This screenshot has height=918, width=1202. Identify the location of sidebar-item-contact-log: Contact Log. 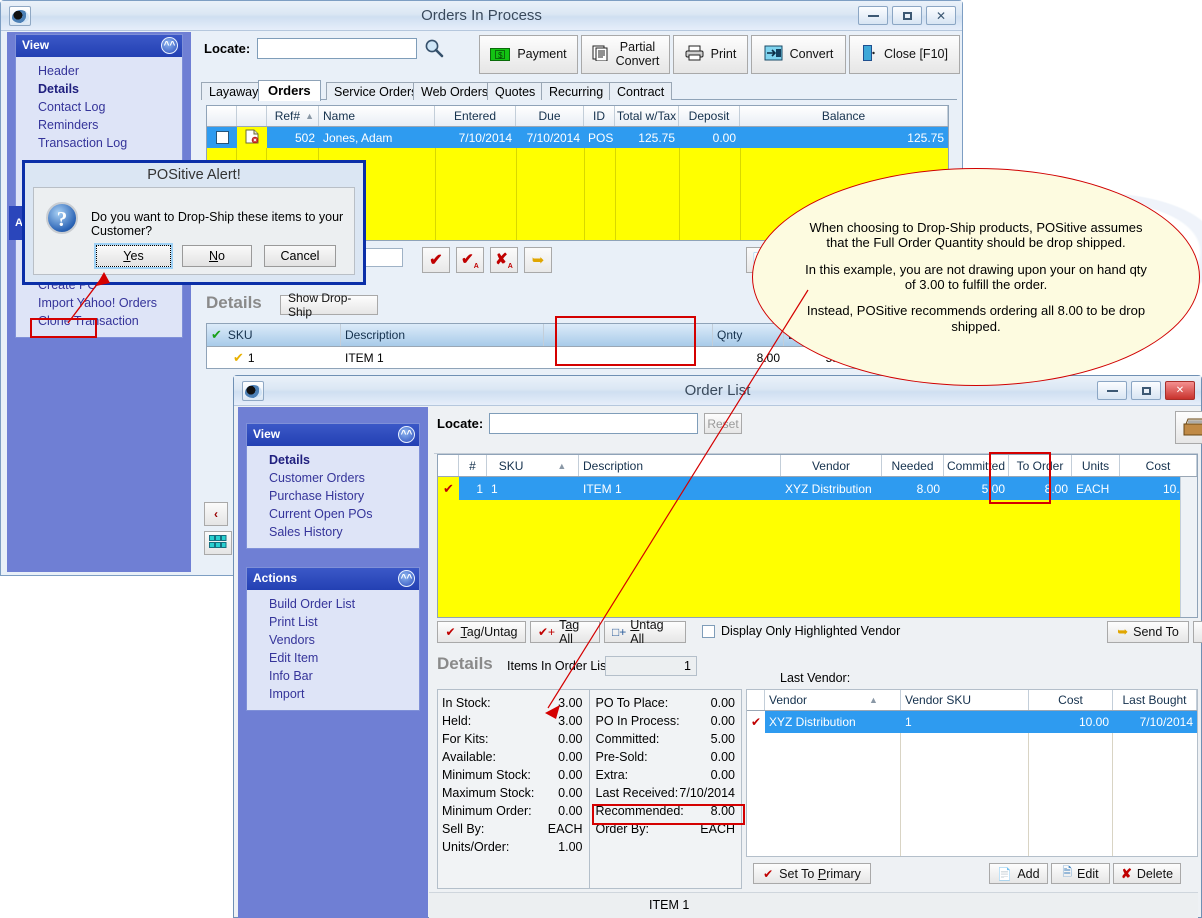
(99, 107).